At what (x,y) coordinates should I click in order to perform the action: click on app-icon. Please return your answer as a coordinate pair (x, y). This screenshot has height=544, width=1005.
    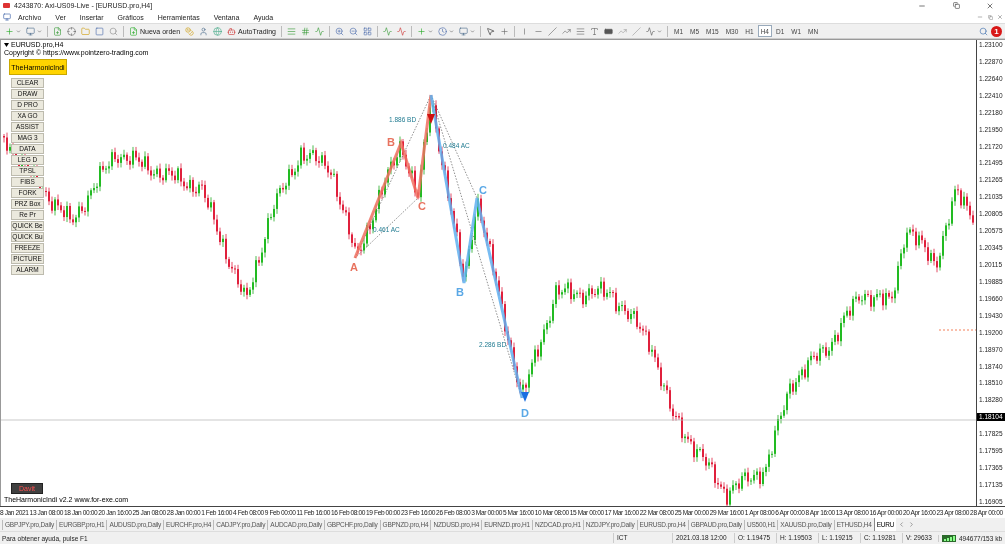
    Looking at the image, I should click on (6, 5).